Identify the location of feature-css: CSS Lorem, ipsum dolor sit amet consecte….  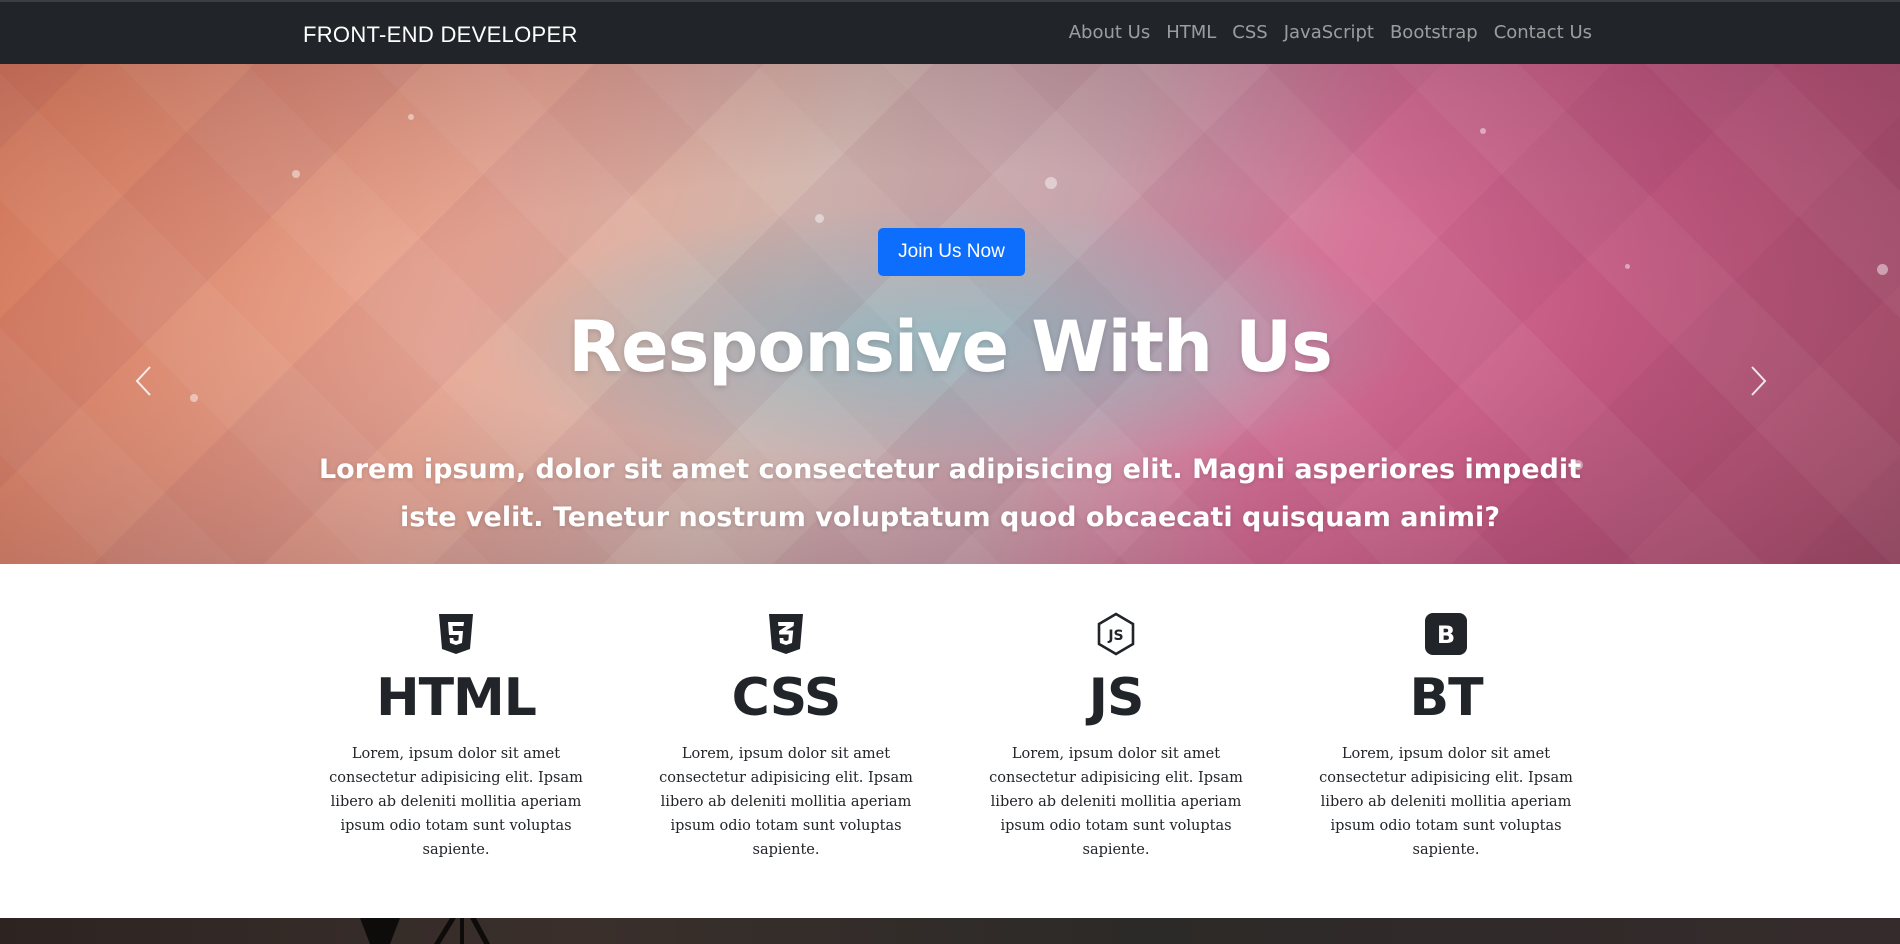
(786, 737).